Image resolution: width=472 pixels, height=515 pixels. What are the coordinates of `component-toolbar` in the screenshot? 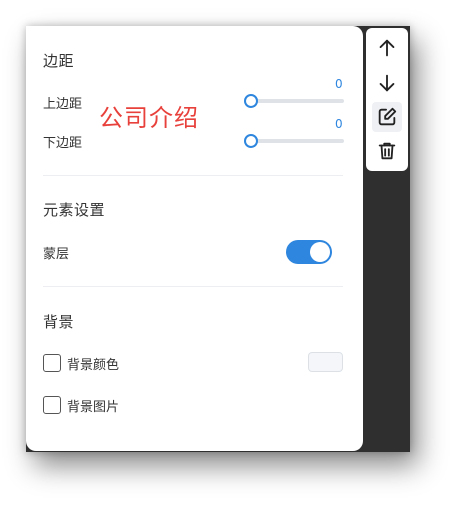 It's located at (387, 99).